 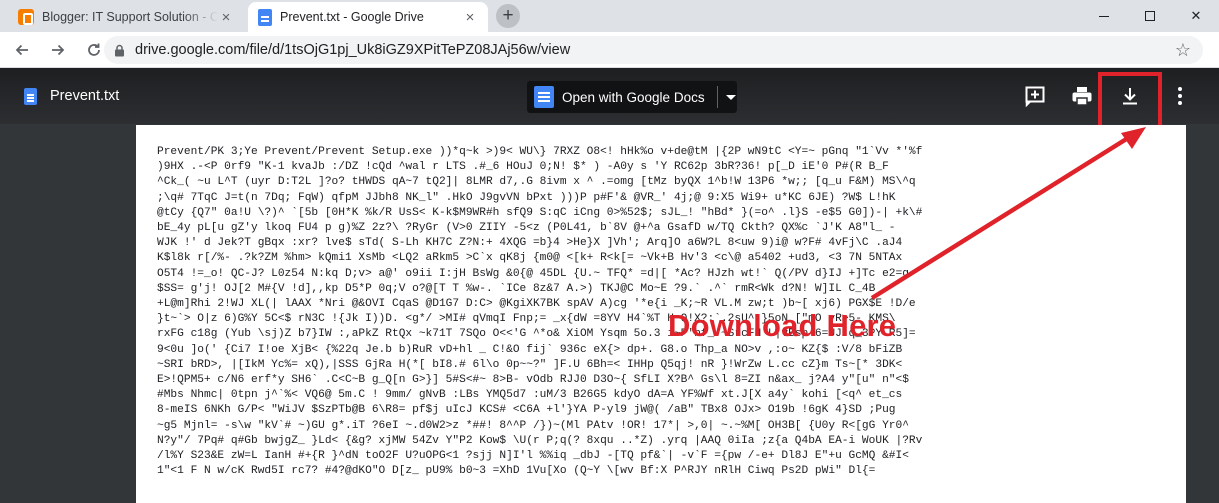 What do you see at coordinates (85, 96) in the screenshot?
I see `file-name: Prevent.txt` at bounding box center [85, 96].